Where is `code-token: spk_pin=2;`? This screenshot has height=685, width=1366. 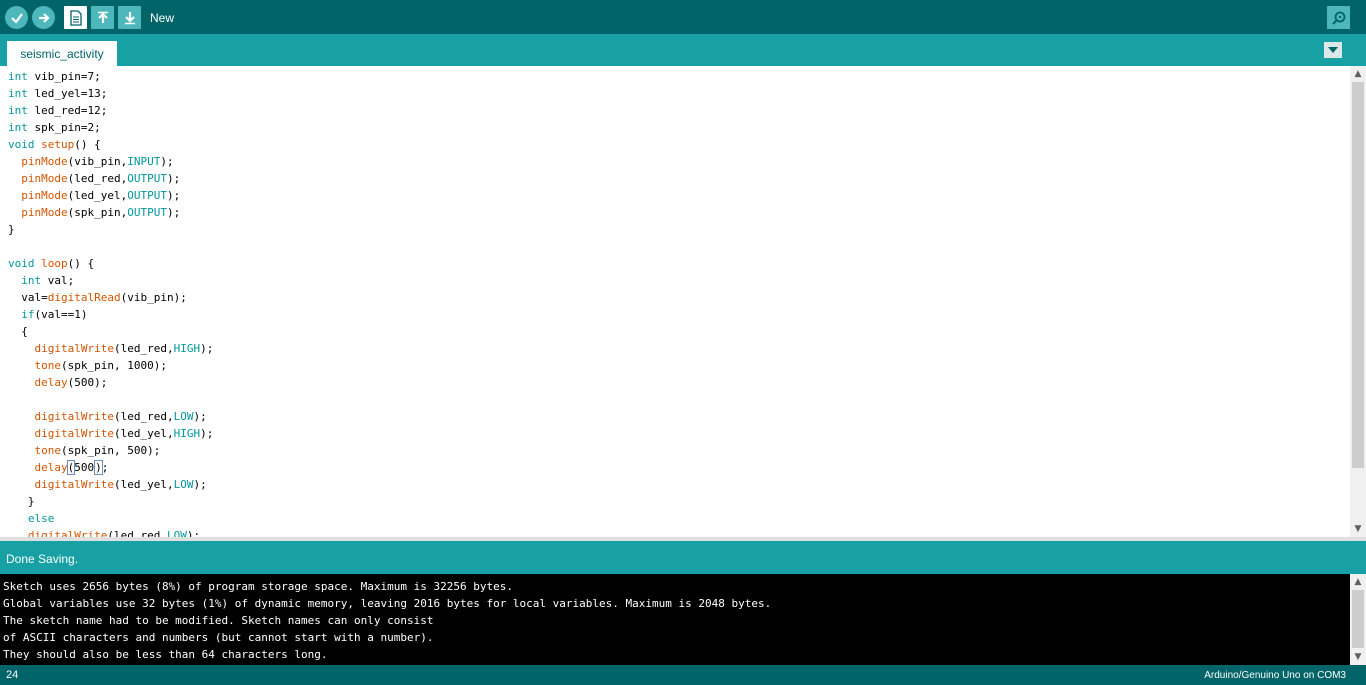 code-token: spk_pin=2; is located at coordinates (64, 127).